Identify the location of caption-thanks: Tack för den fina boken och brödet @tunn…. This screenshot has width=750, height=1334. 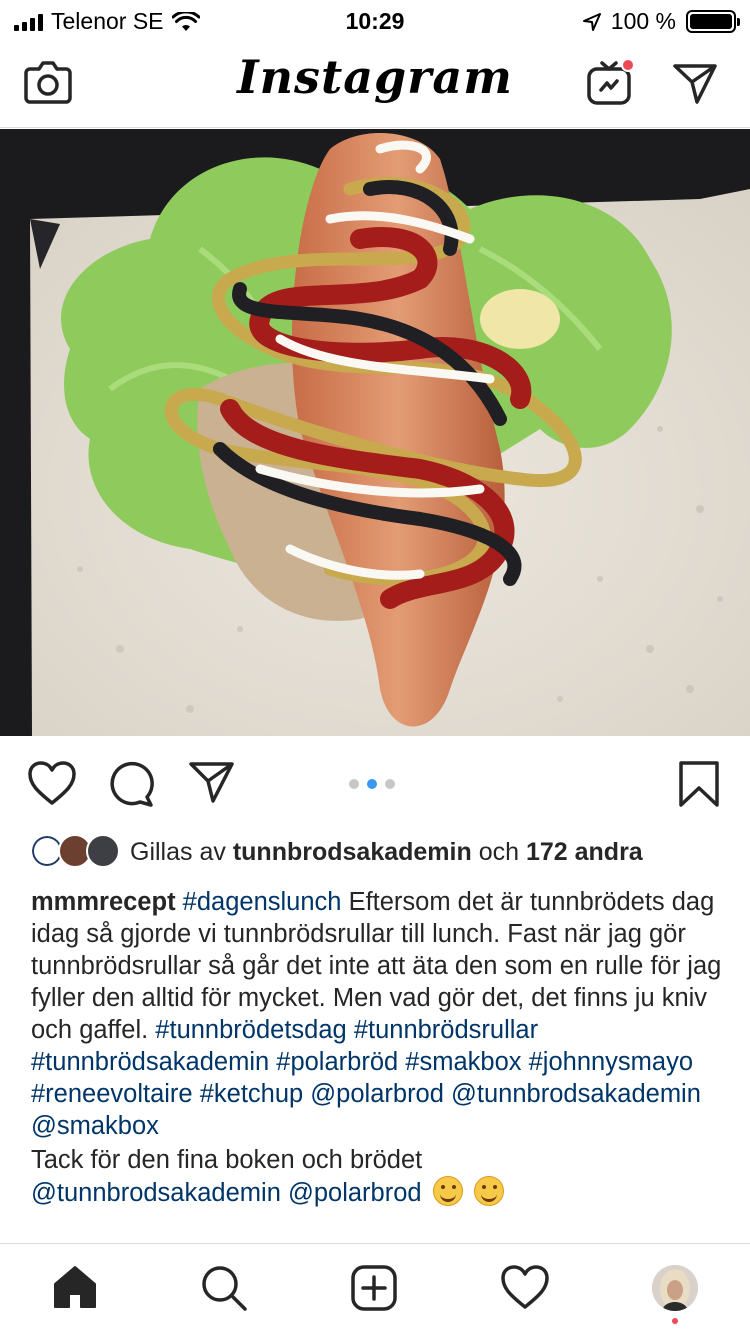
(381, 1176).